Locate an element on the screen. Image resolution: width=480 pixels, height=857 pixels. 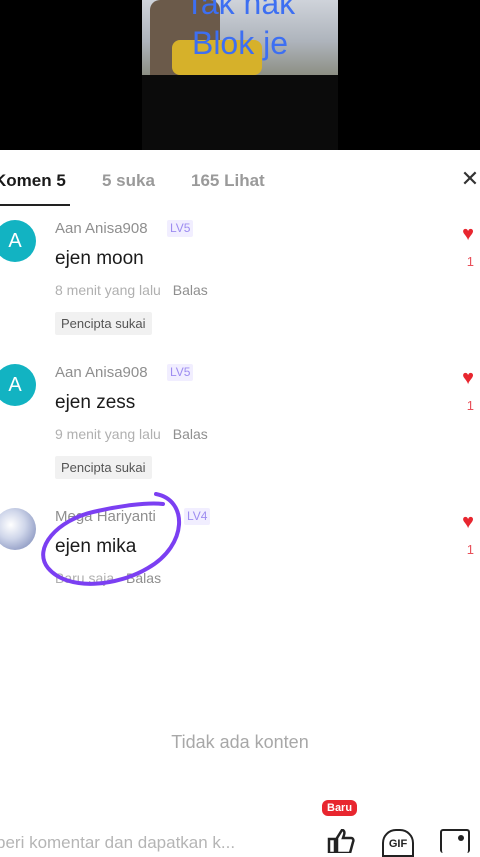
video-dark-area is located at coordinates (240, 112).